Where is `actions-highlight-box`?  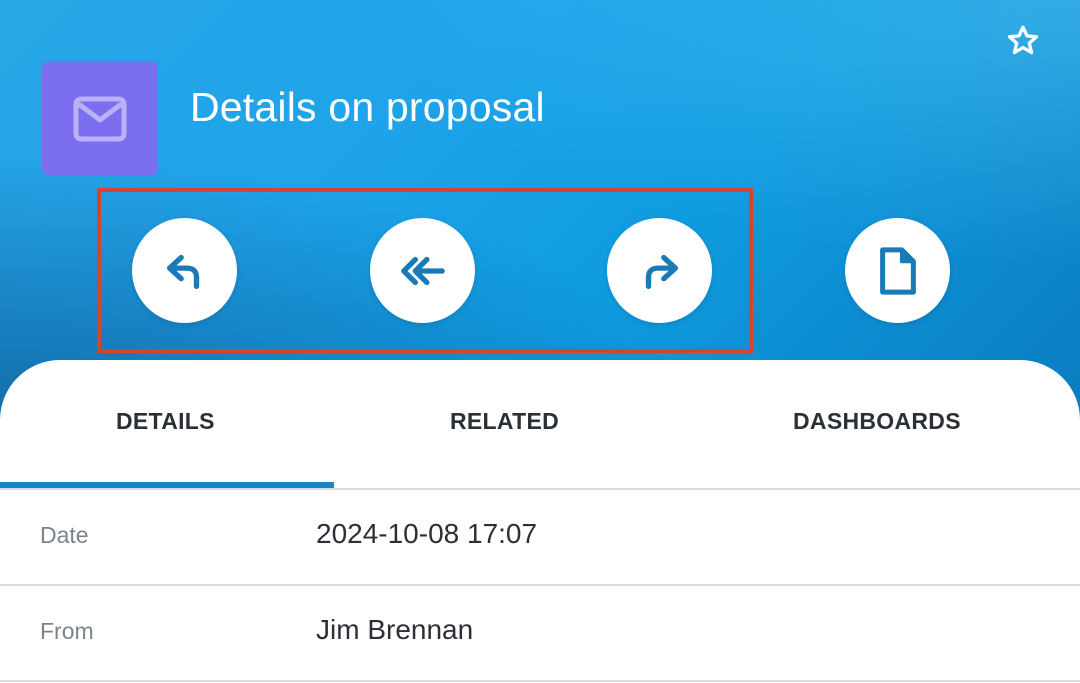
actions-highlight-box is located at coordinates (425, 270).